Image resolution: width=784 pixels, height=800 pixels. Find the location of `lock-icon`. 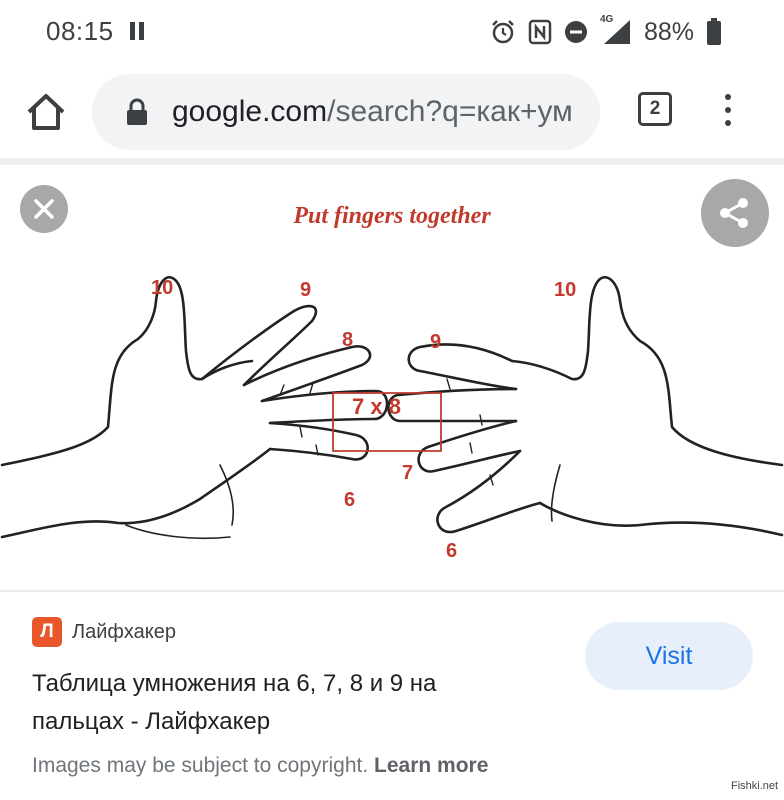

lock-icon is located at coordinates (137, 111).